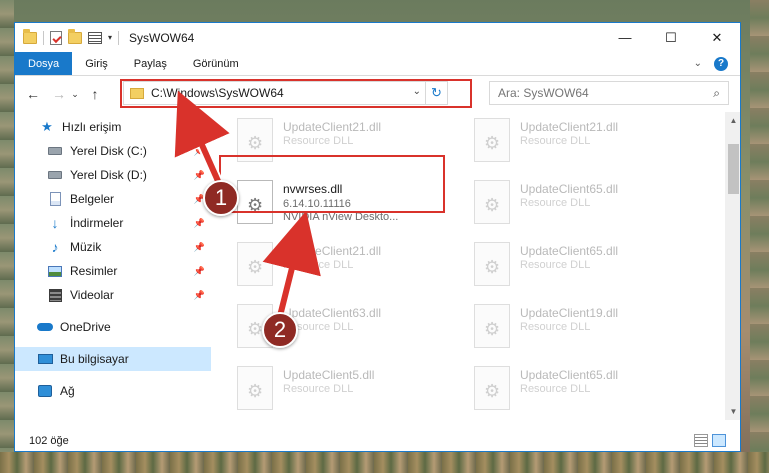  I want to click on sidebar-item-documents: Belgeler 📌, so click(113, 199).